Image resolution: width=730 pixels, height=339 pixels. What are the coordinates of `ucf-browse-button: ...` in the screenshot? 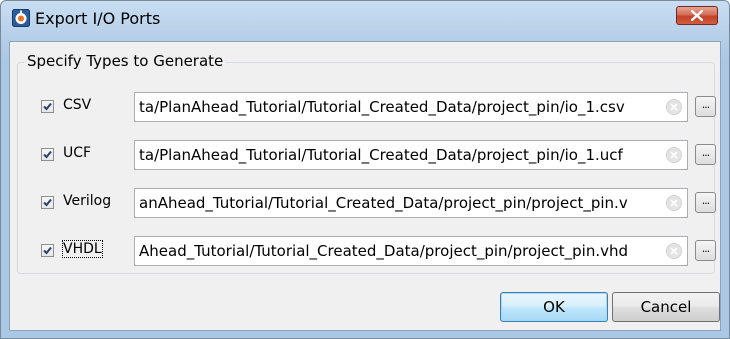 It's located at (705, 154).